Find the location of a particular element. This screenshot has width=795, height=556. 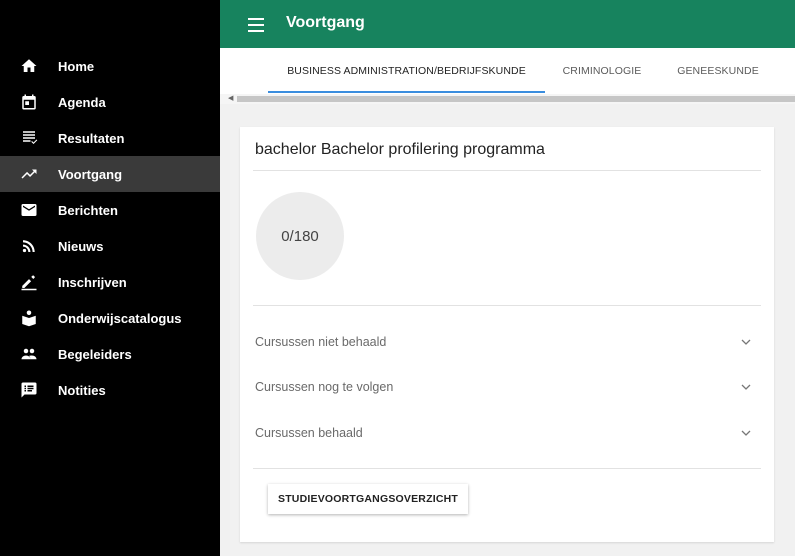

tabs-scrollbar: ◀ is located at coordinates (507, 99).